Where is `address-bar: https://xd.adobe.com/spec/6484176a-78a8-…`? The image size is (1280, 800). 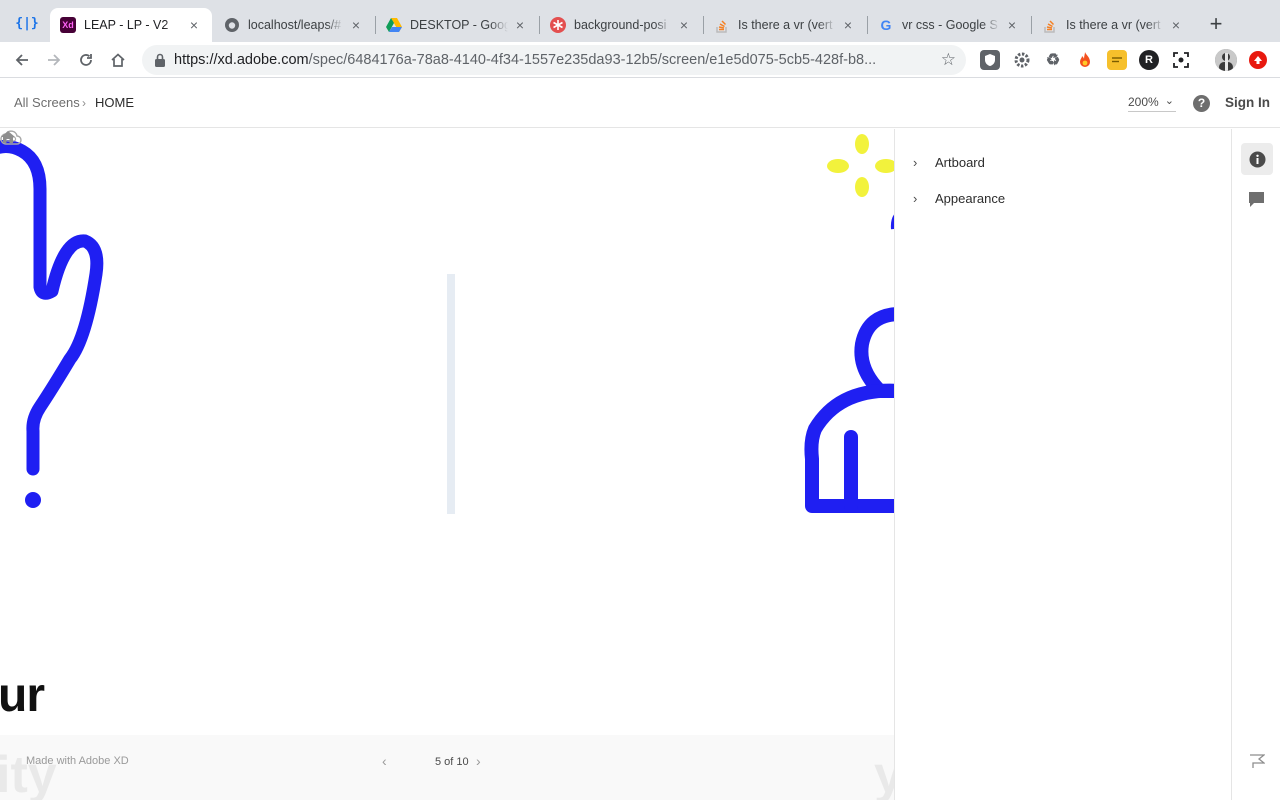 address-bar: https://xd.adobe.com/spec/6484176a-78a8-… is located at coordinates (554, 60).